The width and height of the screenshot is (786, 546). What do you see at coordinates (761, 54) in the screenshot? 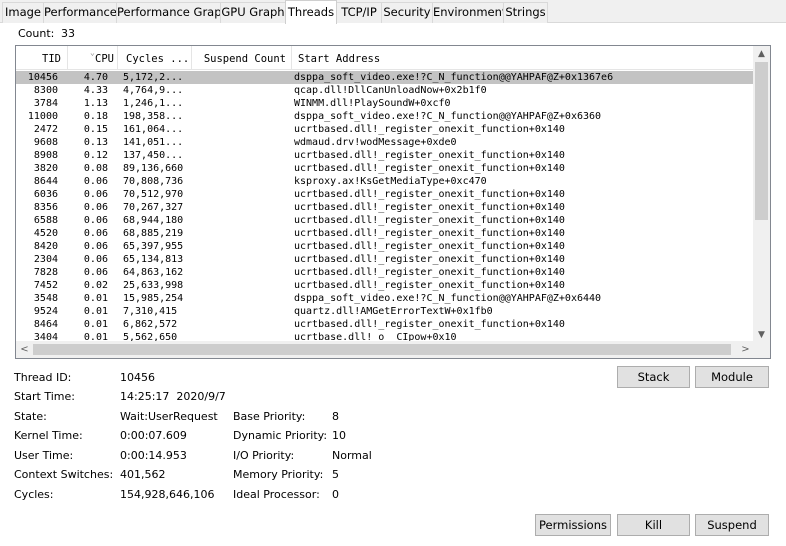
I see `scroll-up-icon: ▲` at bounding box center [761, 54].